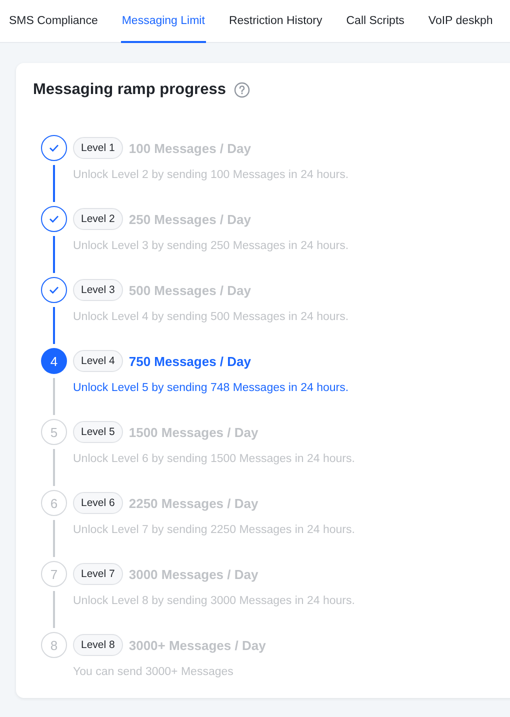 This screenshot has width=510, height=717. What do you see at coordinates (54, 574) in the screenshot?
I see `step-number: 7` at bounding box center [54, 574].